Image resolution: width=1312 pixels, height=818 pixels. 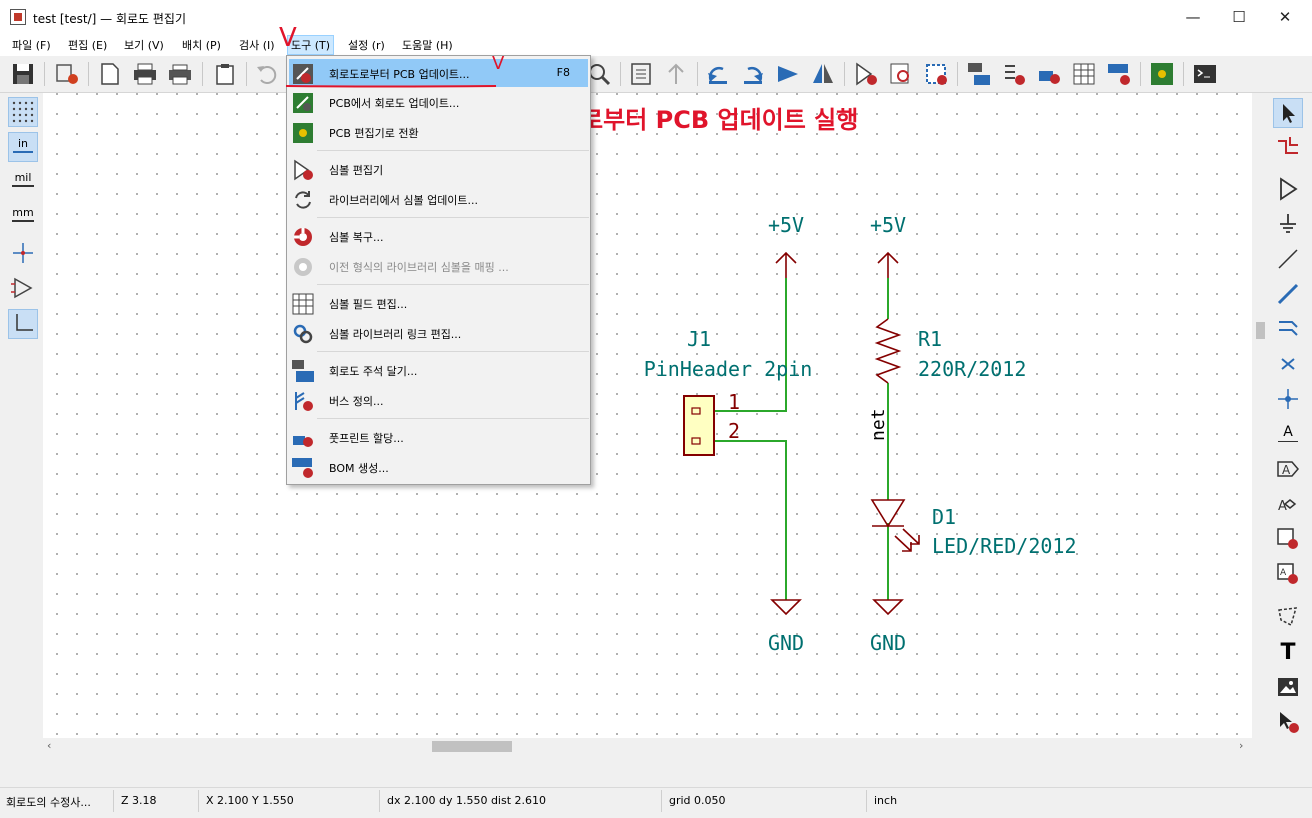 What do you see at coordinates (225, 74) in the screenshot?
I see `paste-icon` at bounding box center [225, 74].